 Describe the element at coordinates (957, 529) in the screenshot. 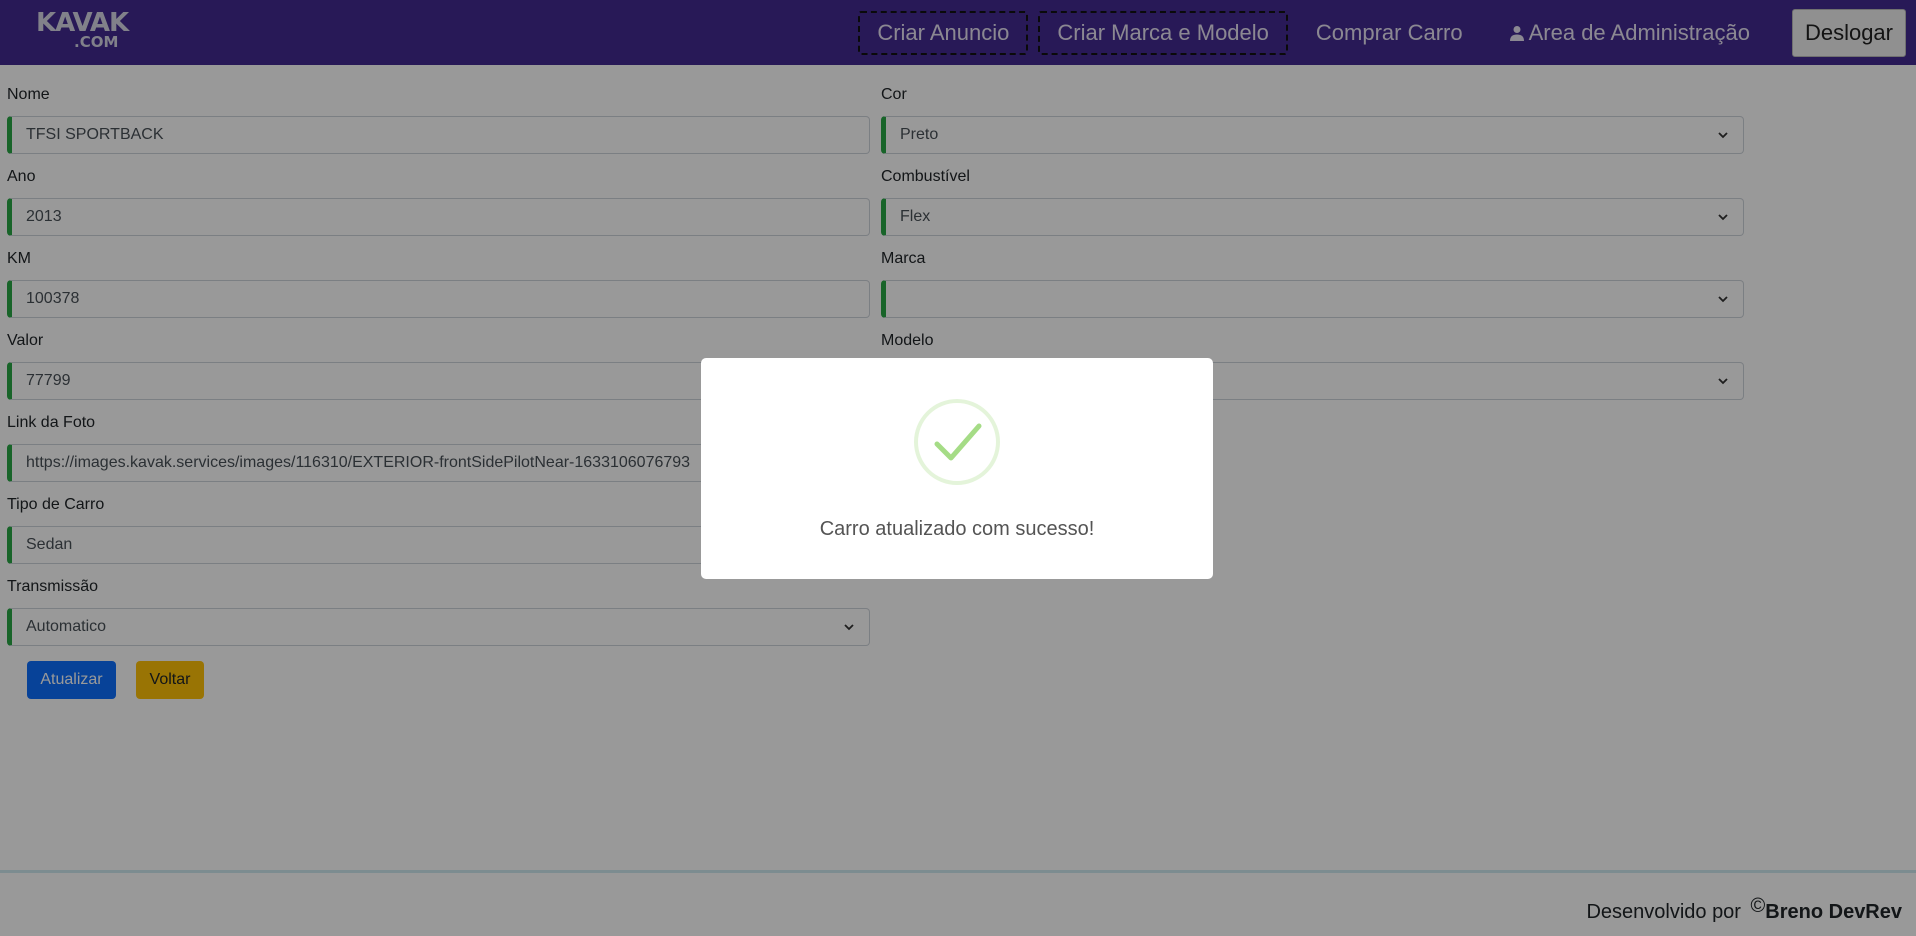

I see `modal-message: Carro atualizado com sucesso!` at that location.